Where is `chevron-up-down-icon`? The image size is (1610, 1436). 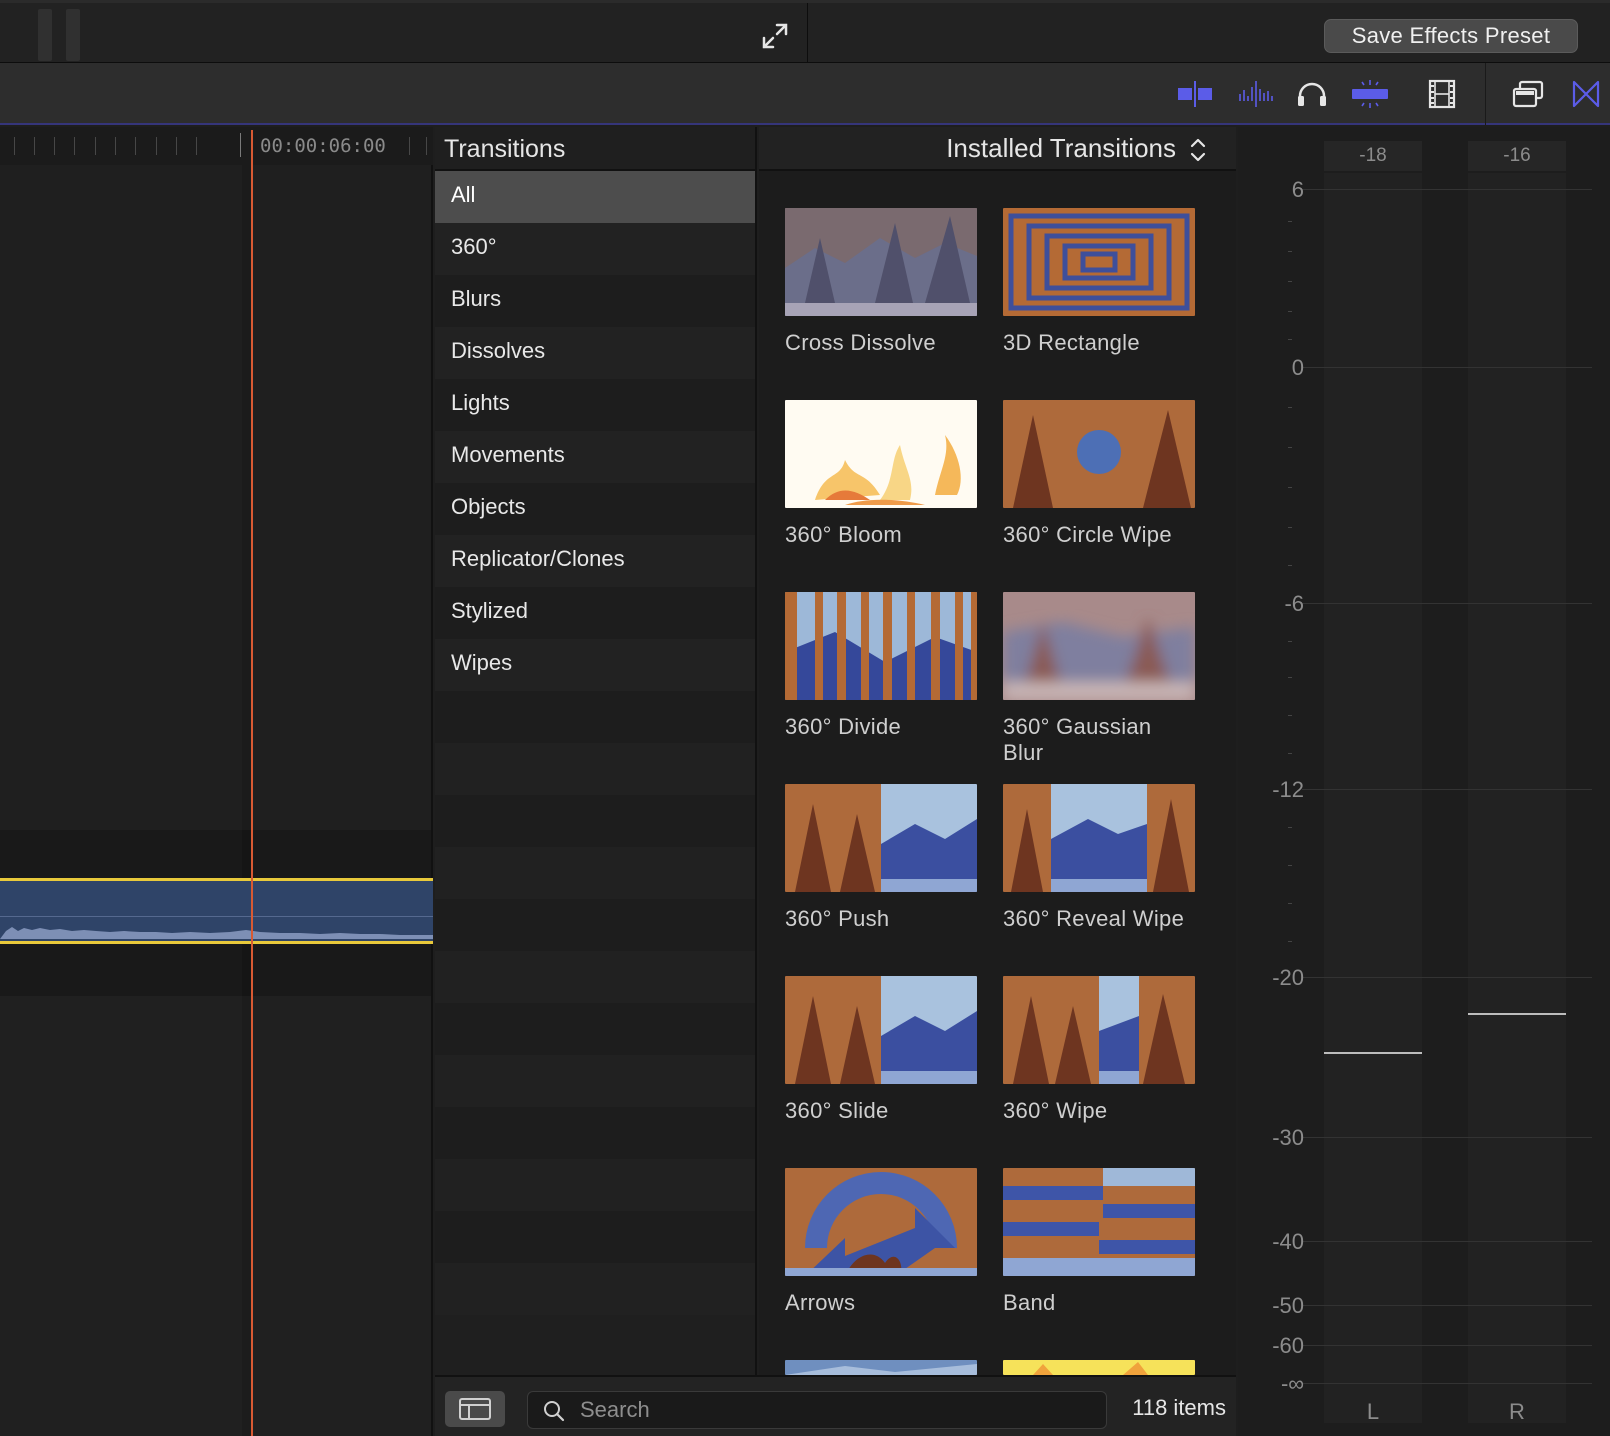 chevron-up-down-icon is located at coordinates (1198, 150).